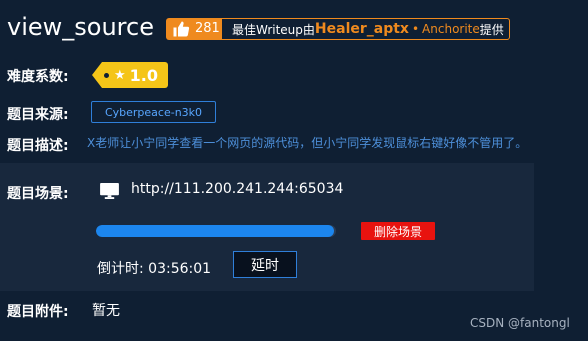  Describe the element at coordinates (307, 143) in the screenshot. I see `description-text: X老师让小宁同学查看一个网页的源代码，但小宁同学发现鼠标右键好像不管用了。` at that location.